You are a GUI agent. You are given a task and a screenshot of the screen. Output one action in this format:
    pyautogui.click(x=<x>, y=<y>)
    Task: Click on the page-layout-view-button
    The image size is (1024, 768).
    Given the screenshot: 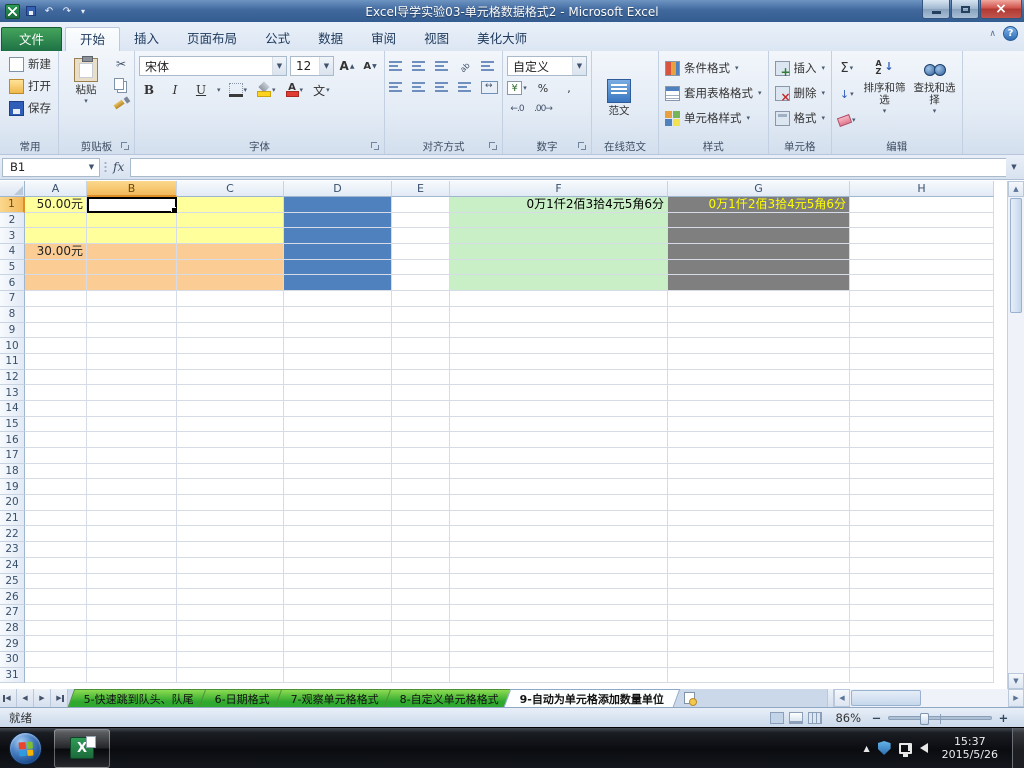 What is the action you would take?
    pyautogui.click(x=796, y=717)
    